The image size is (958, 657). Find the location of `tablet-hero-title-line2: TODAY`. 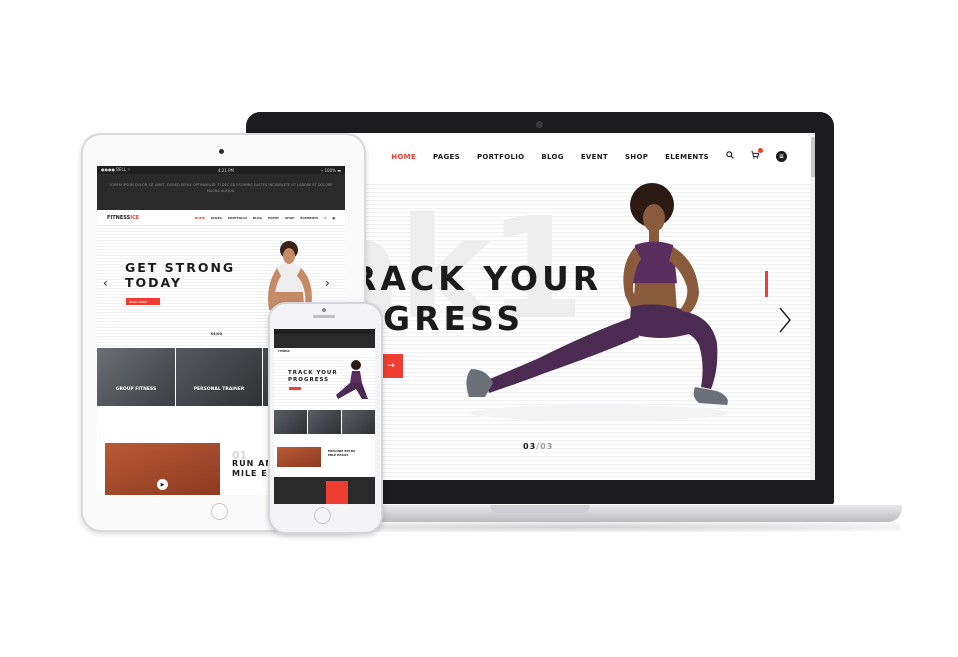

tablet-hero-title-line2: TODAY is located at coordinates (154, 282).